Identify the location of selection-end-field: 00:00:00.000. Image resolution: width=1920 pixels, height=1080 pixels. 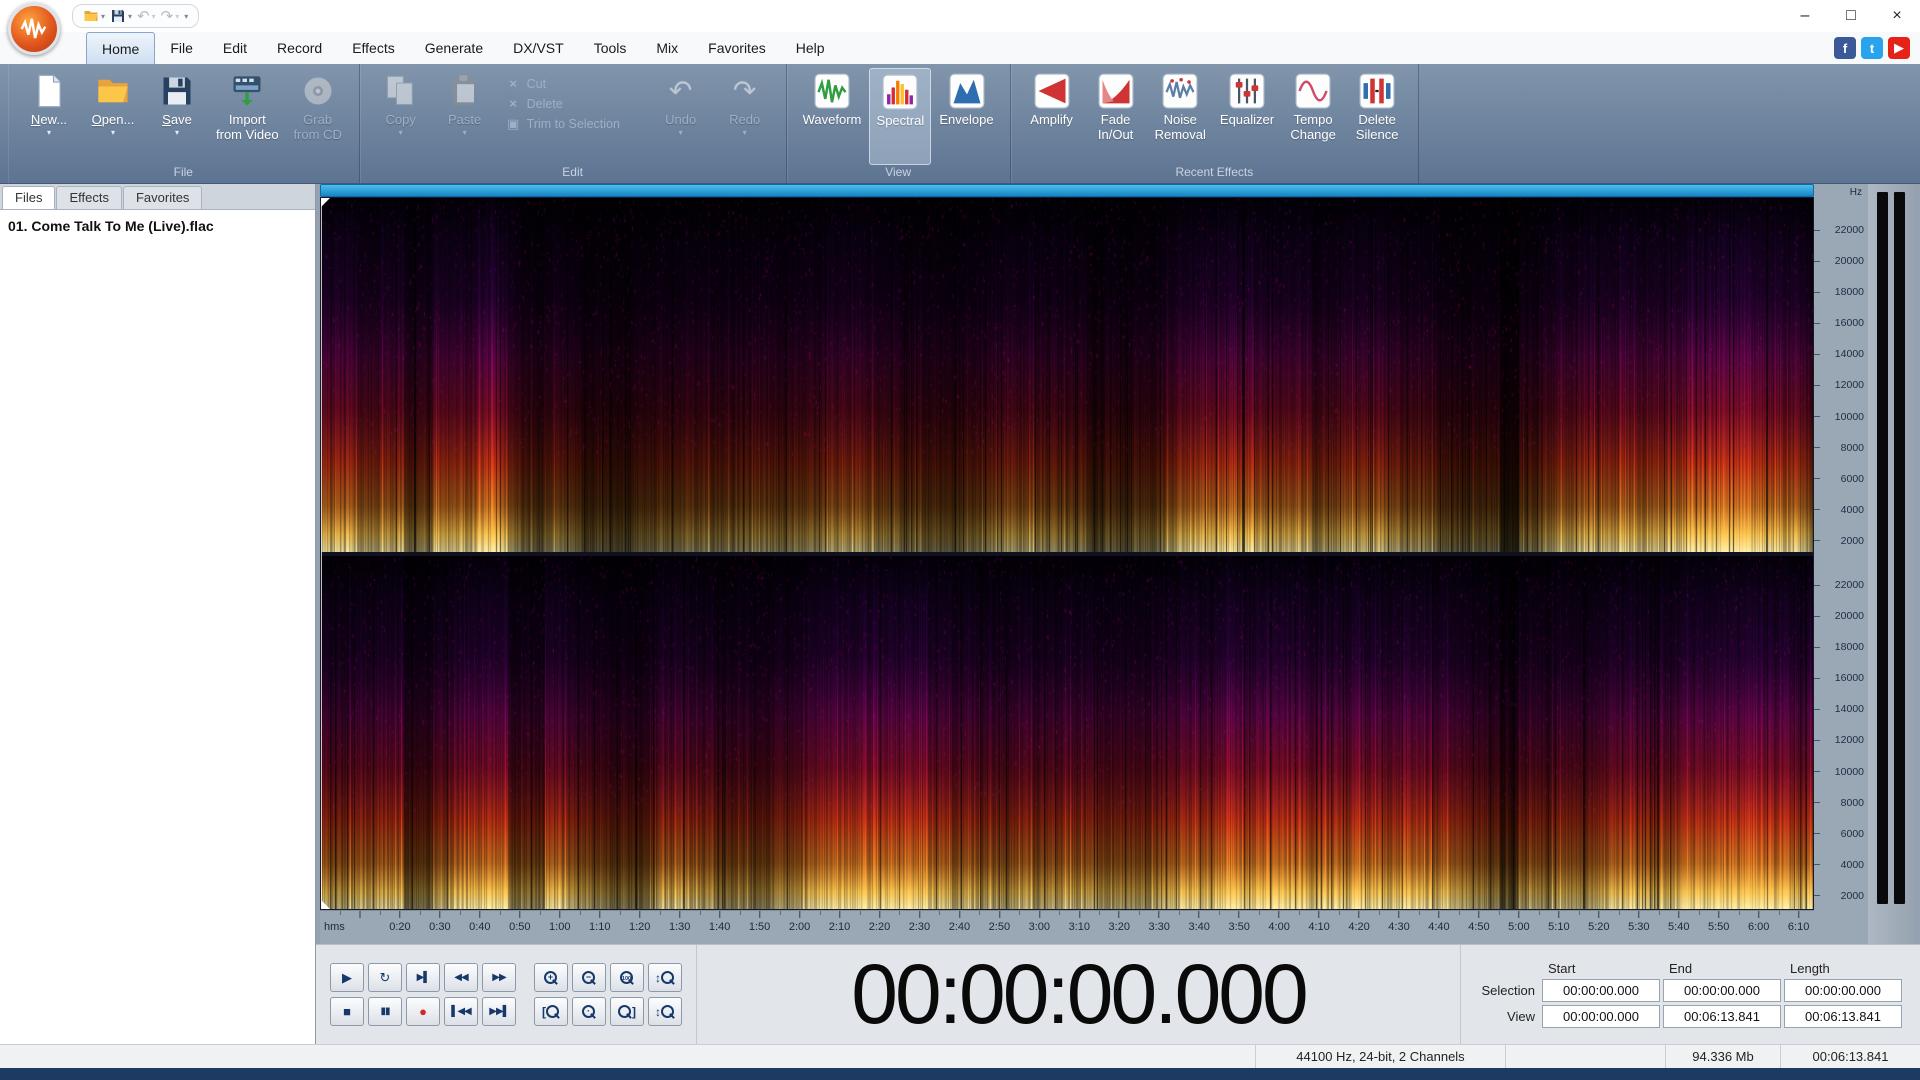
(1722, 990).